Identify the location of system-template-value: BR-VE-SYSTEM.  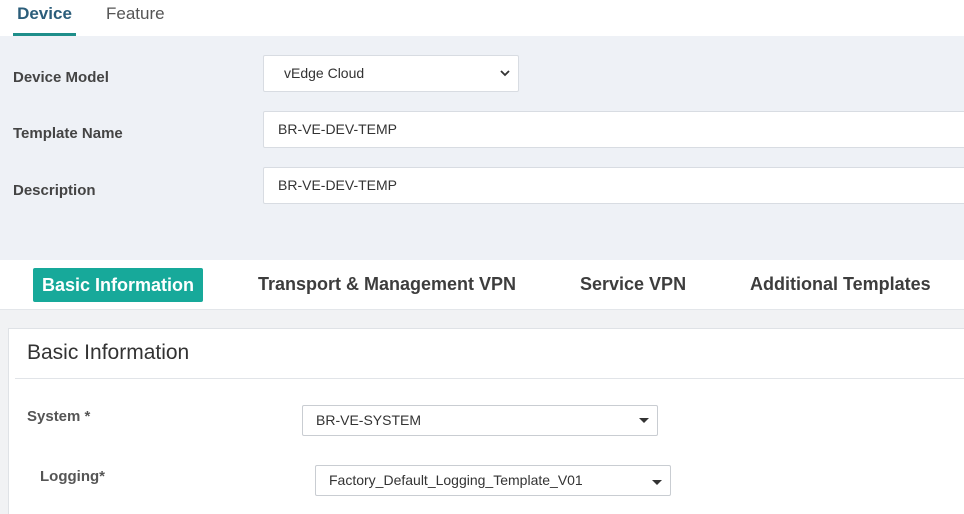
(369, 420).